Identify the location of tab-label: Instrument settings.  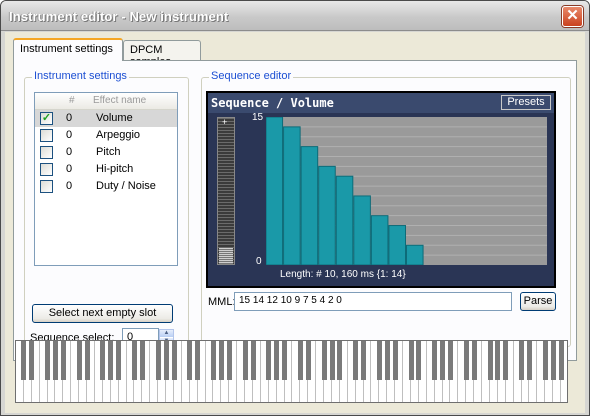
(66, 49).